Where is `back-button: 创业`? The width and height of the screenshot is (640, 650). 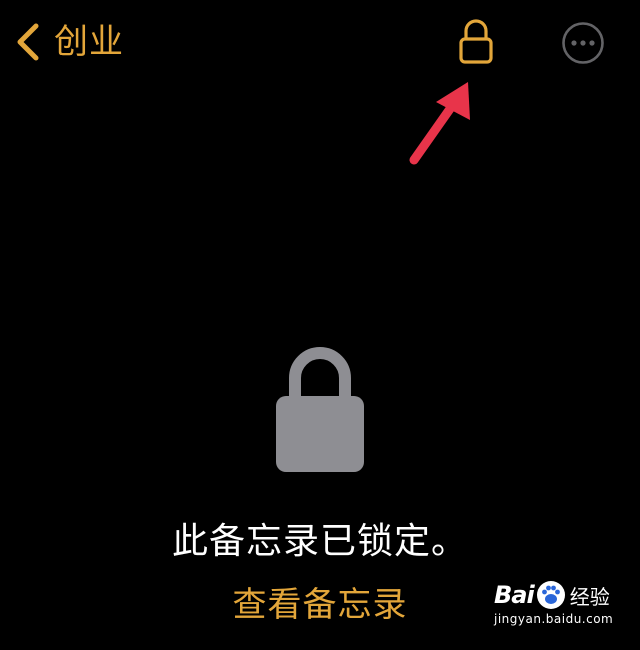 back-button: 创业 is located at coordinates (68, 42).